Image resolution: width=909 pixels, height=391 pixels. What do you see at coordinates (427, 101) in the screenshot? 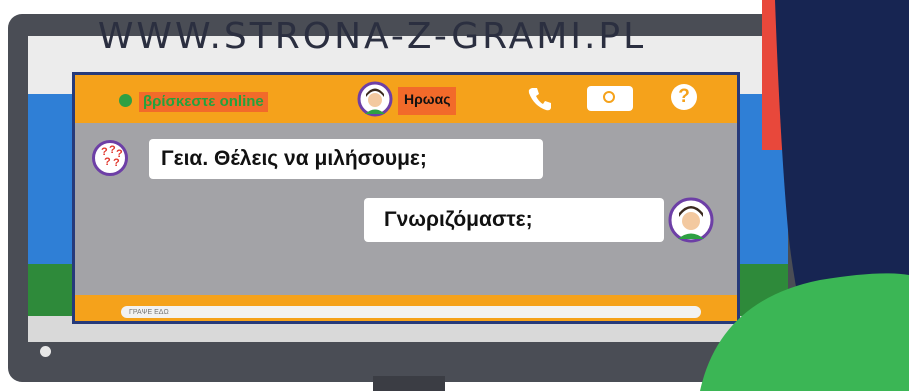
I see `contact-name: Ηρωας` at bounding box center [427, 101].